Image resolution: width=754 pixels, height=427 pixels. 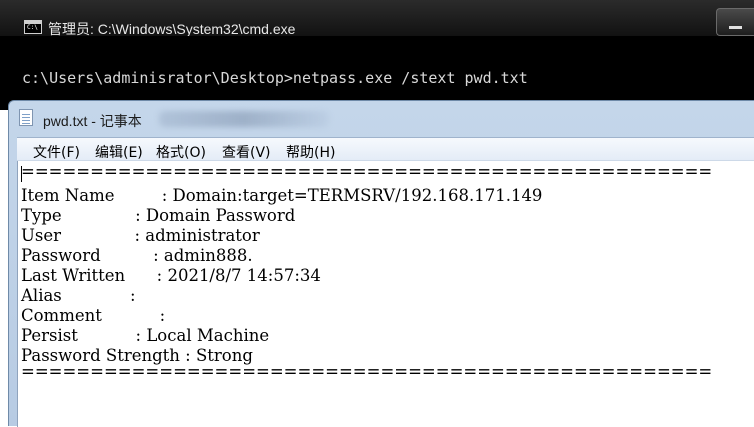 What do you see at coordinates (145, 335) in the screenshot?
I see `text-line: Persist : Local Machine` at bounding box center [145, 335].